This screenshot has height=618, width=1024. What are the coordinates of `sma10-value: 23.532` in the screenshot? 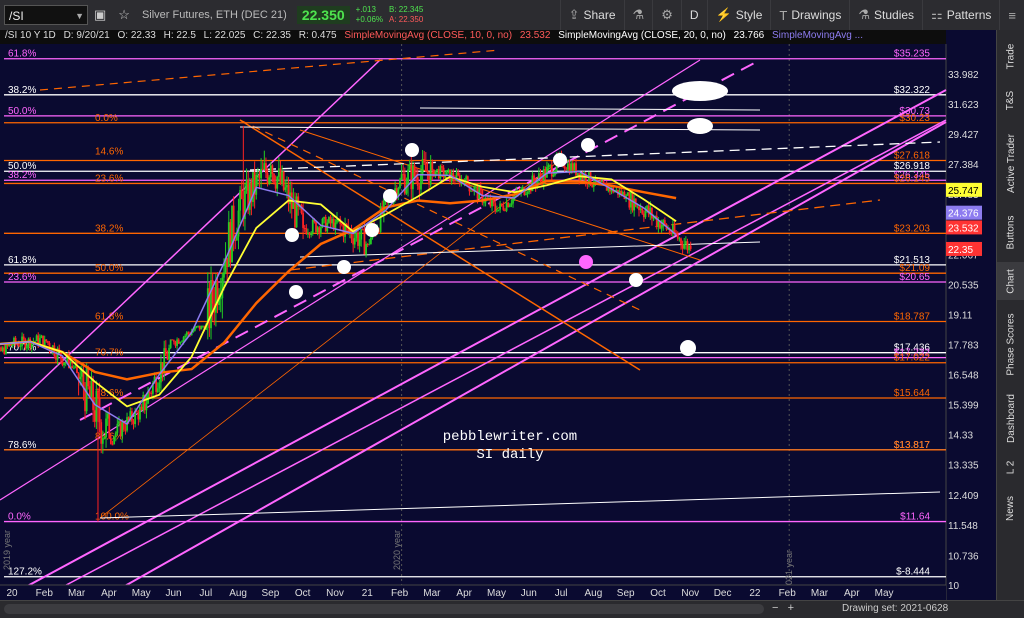 It's located at (535, 35).